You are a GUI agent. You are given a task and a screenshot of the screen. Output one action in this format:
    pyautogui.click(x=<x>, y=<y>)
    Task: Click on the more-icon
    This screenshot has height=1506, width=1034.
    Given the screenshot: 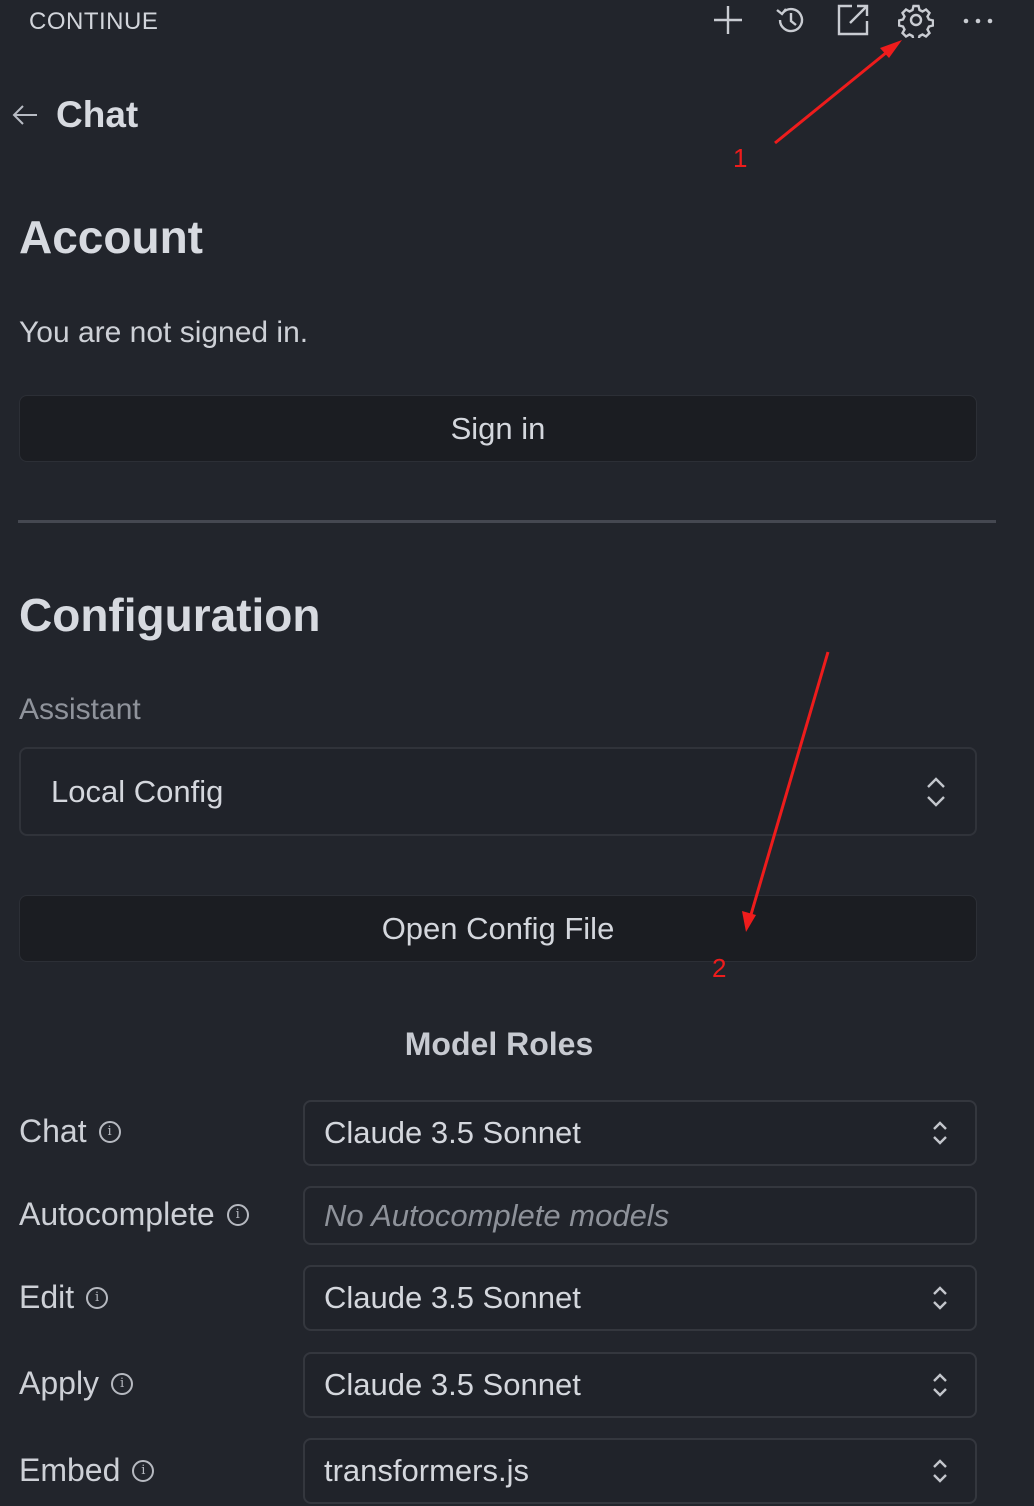 What is the action you would take?
    pyautogui.click(x=978, y=20)
    